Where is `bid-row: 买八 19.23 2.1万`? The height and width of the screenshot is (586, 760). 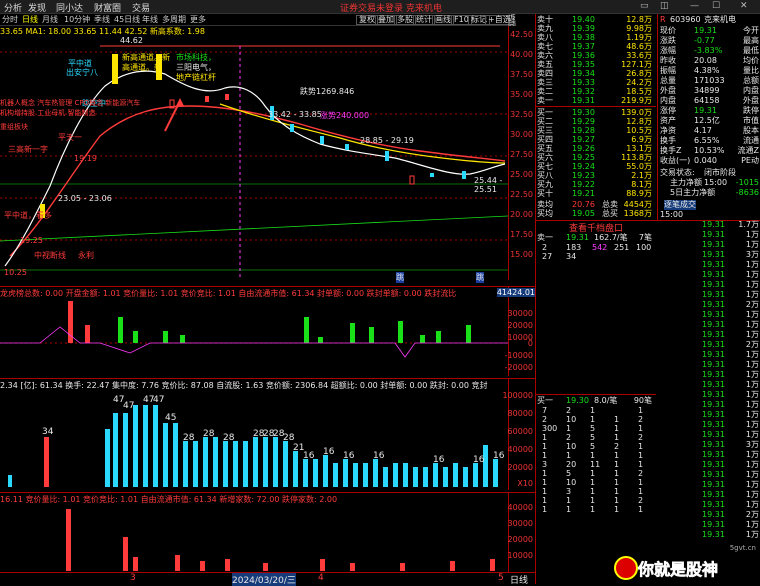
bid-row: 买八 19.23 2.1万 is located at coordinates (596, 175).